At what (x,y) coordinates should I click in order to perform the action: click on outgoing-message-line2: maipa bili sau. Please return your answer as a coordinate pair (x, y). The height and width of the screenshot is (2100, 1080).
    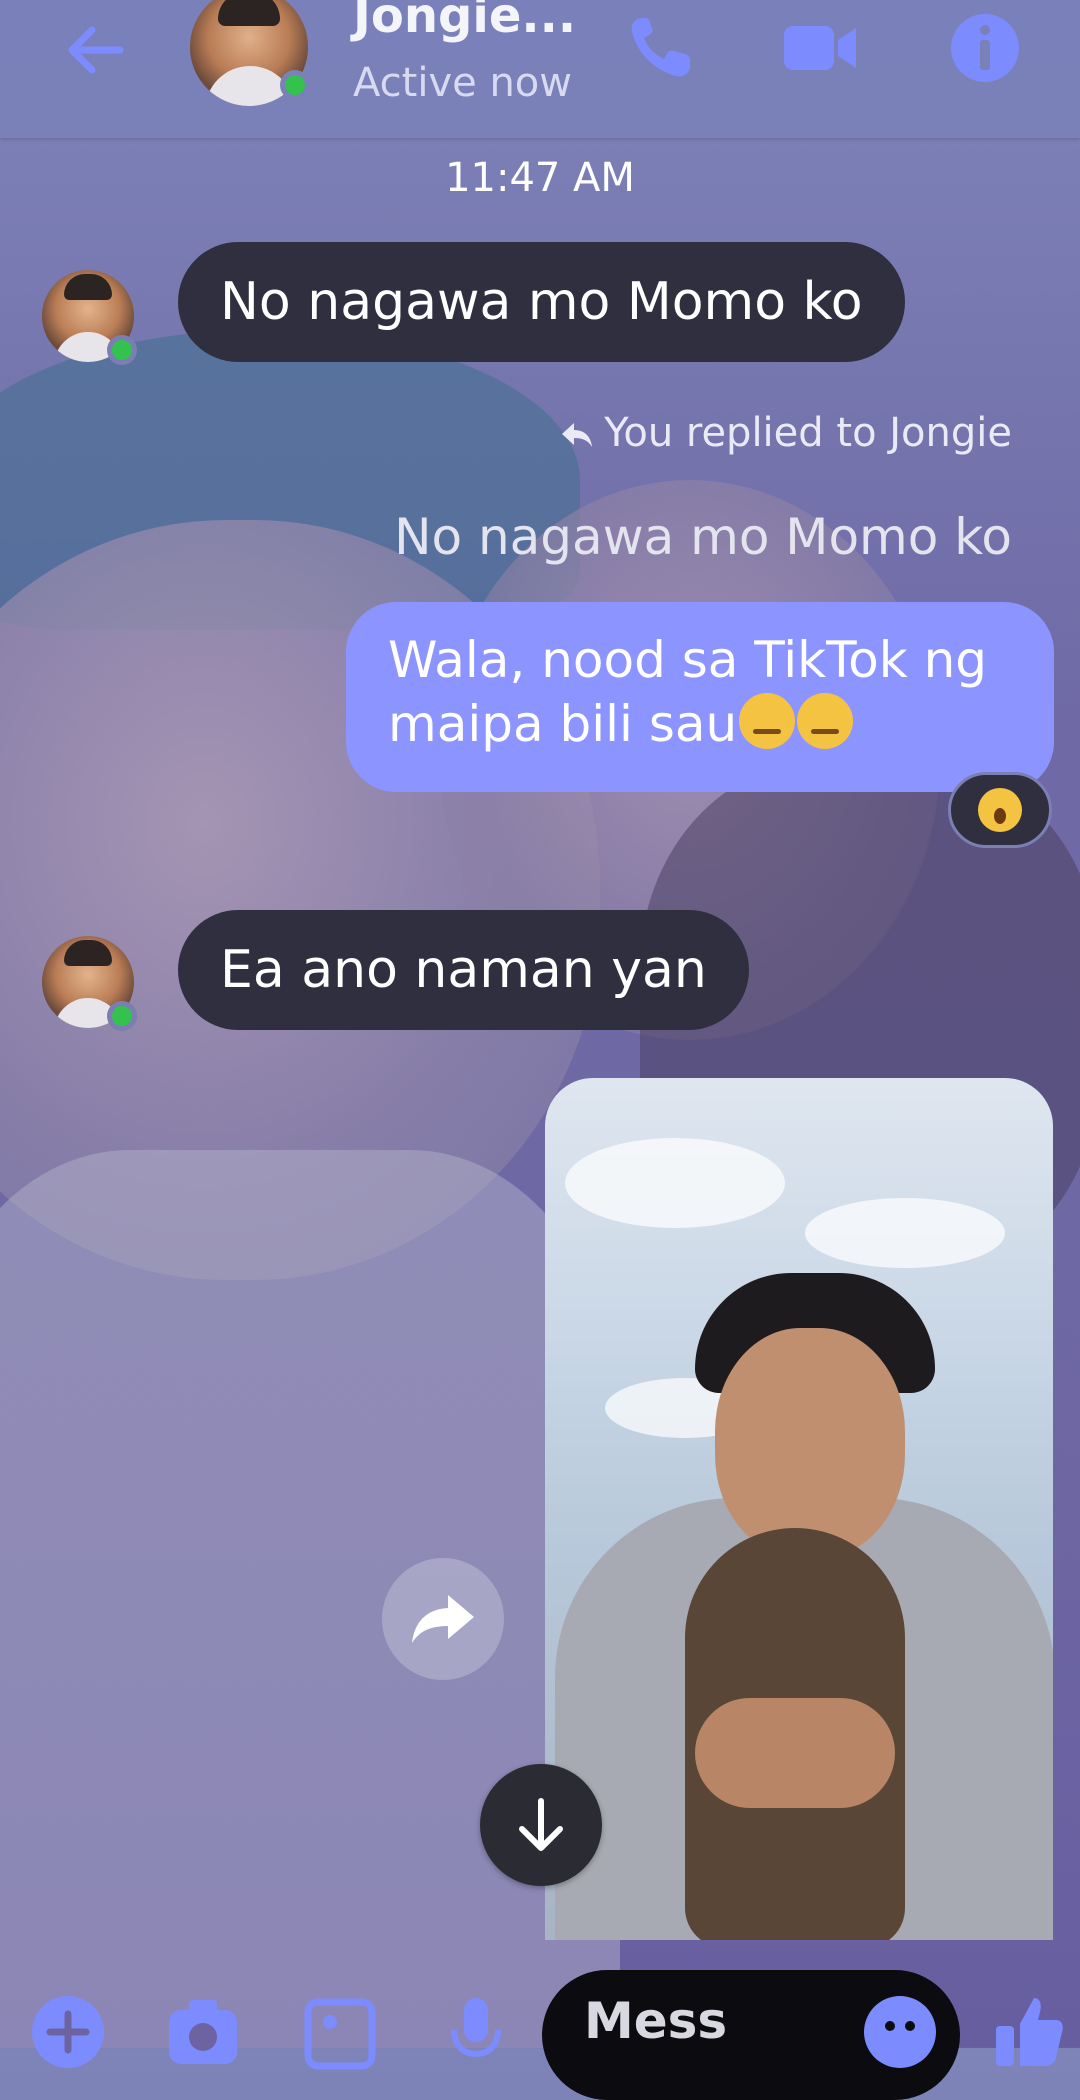
    Looking at the image, I should click on (563, 724).